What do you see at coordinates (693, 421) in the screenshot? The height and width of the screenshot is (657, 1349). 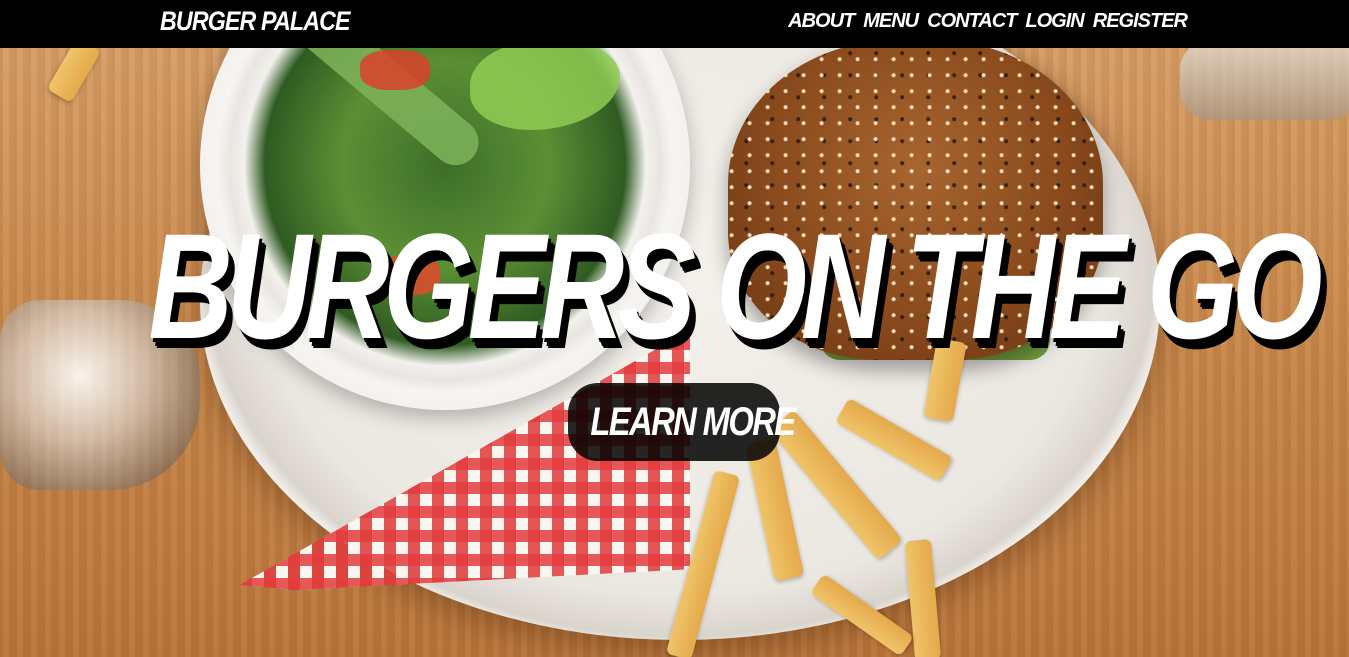 I see `learn-more-label: LEARN MORE` at bounding box center [693, 421].